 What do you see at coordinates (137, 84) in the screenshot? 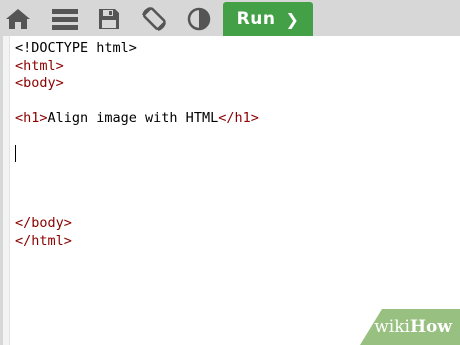
I see `code-line: <body>` at bounding box center [137, 84].